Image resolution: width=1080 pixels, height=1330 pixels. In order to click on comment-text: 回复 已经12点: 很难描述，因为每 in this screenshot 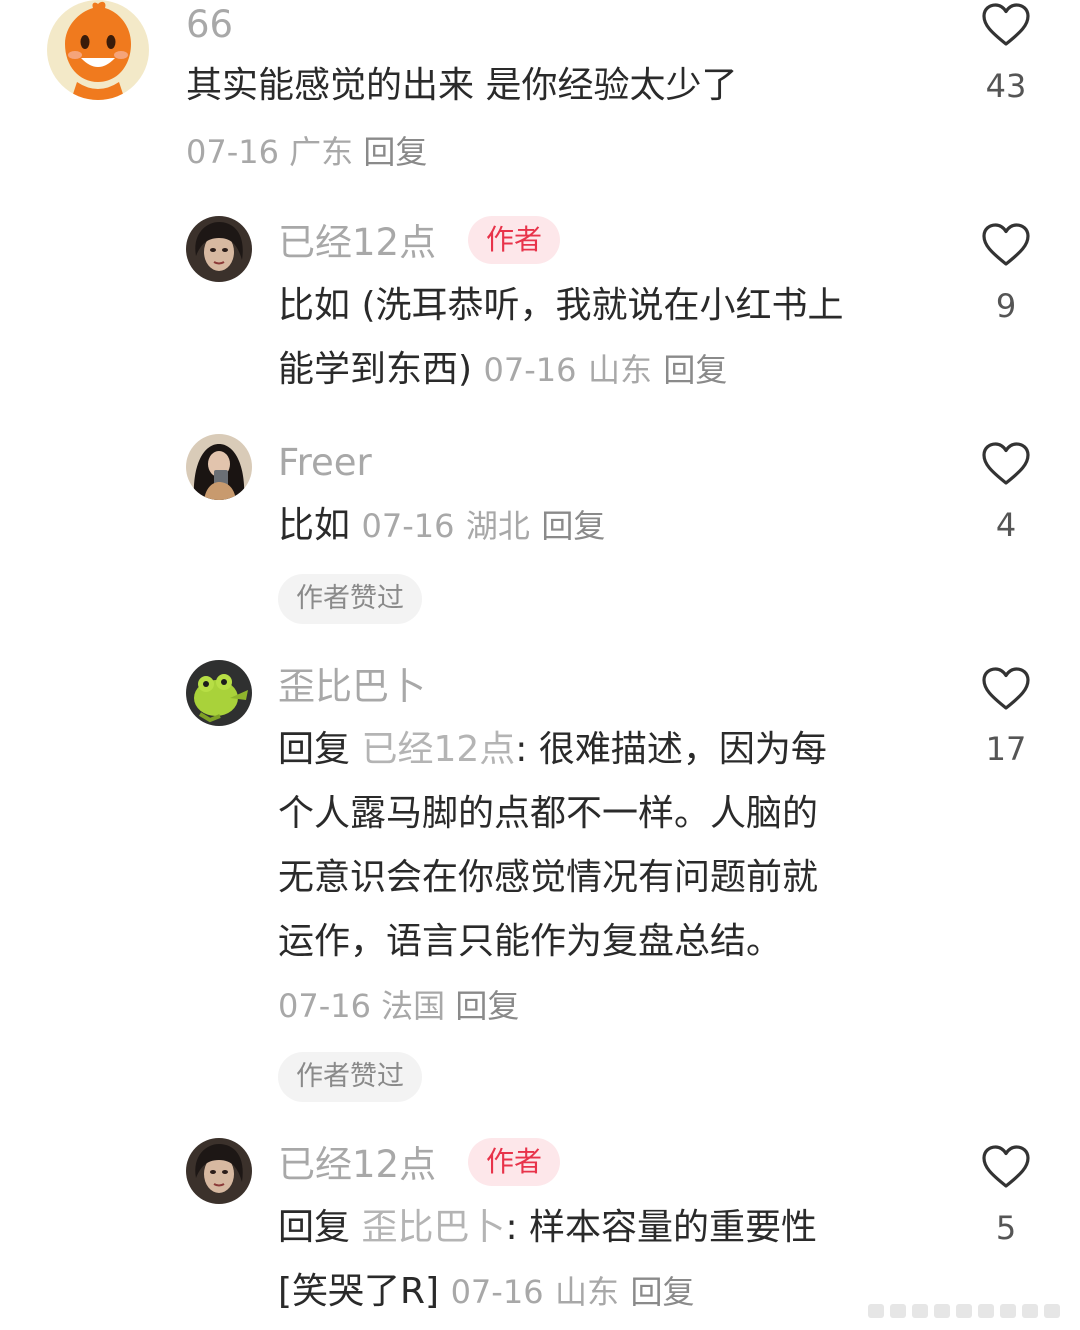, I will do `click(552, 750)`.